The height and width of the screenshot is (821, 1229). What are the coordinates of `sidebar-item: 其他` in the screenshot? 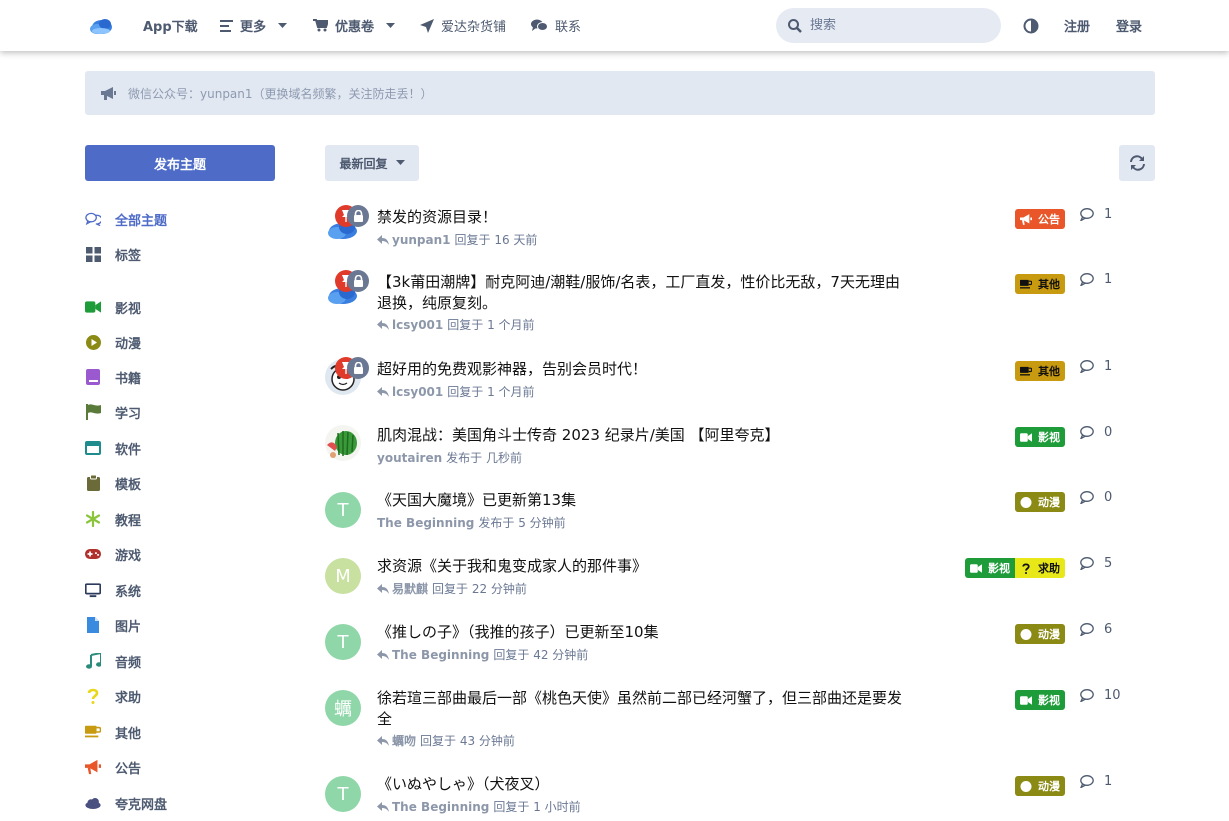 It's located at (113, 732).